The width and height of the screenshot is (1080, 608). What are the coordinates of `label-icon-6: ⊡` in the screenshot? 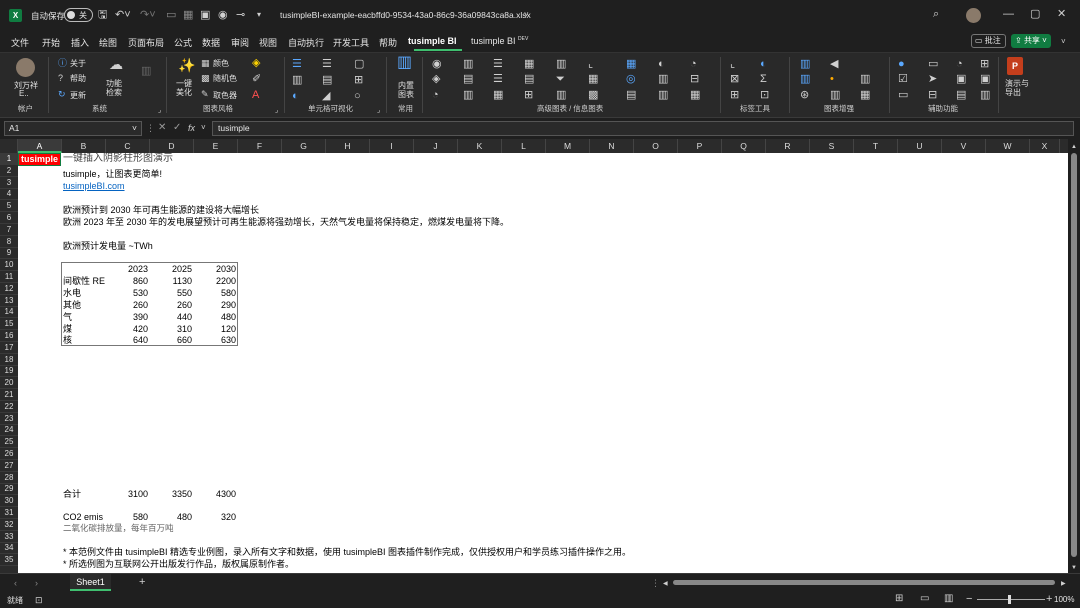 It's located at (764, 95).